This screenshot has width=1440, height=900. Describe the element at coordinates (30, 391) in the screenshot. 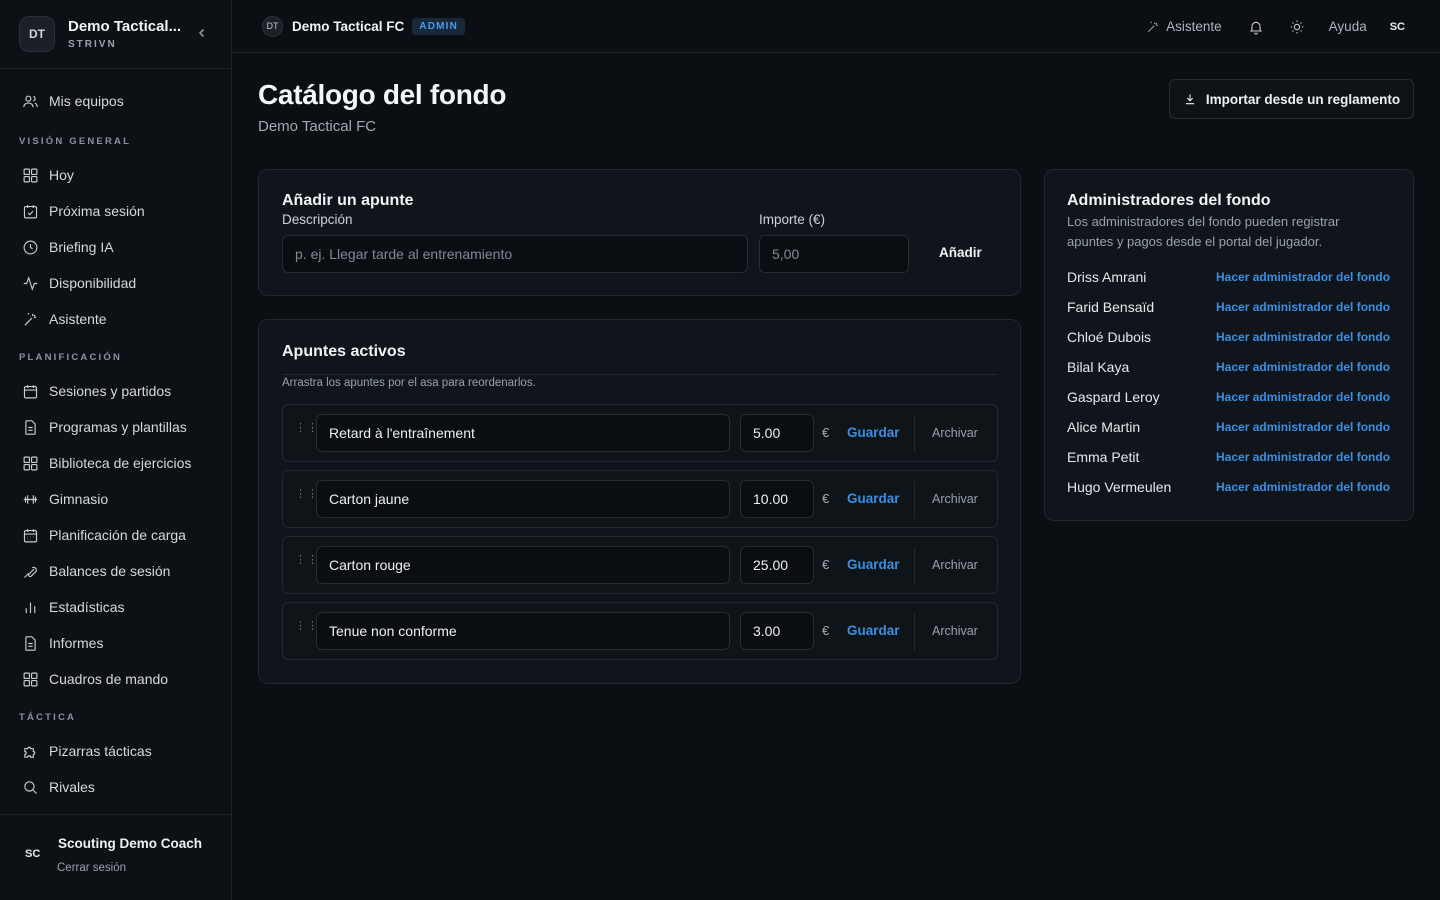

I see `calendar-icon` at that location.